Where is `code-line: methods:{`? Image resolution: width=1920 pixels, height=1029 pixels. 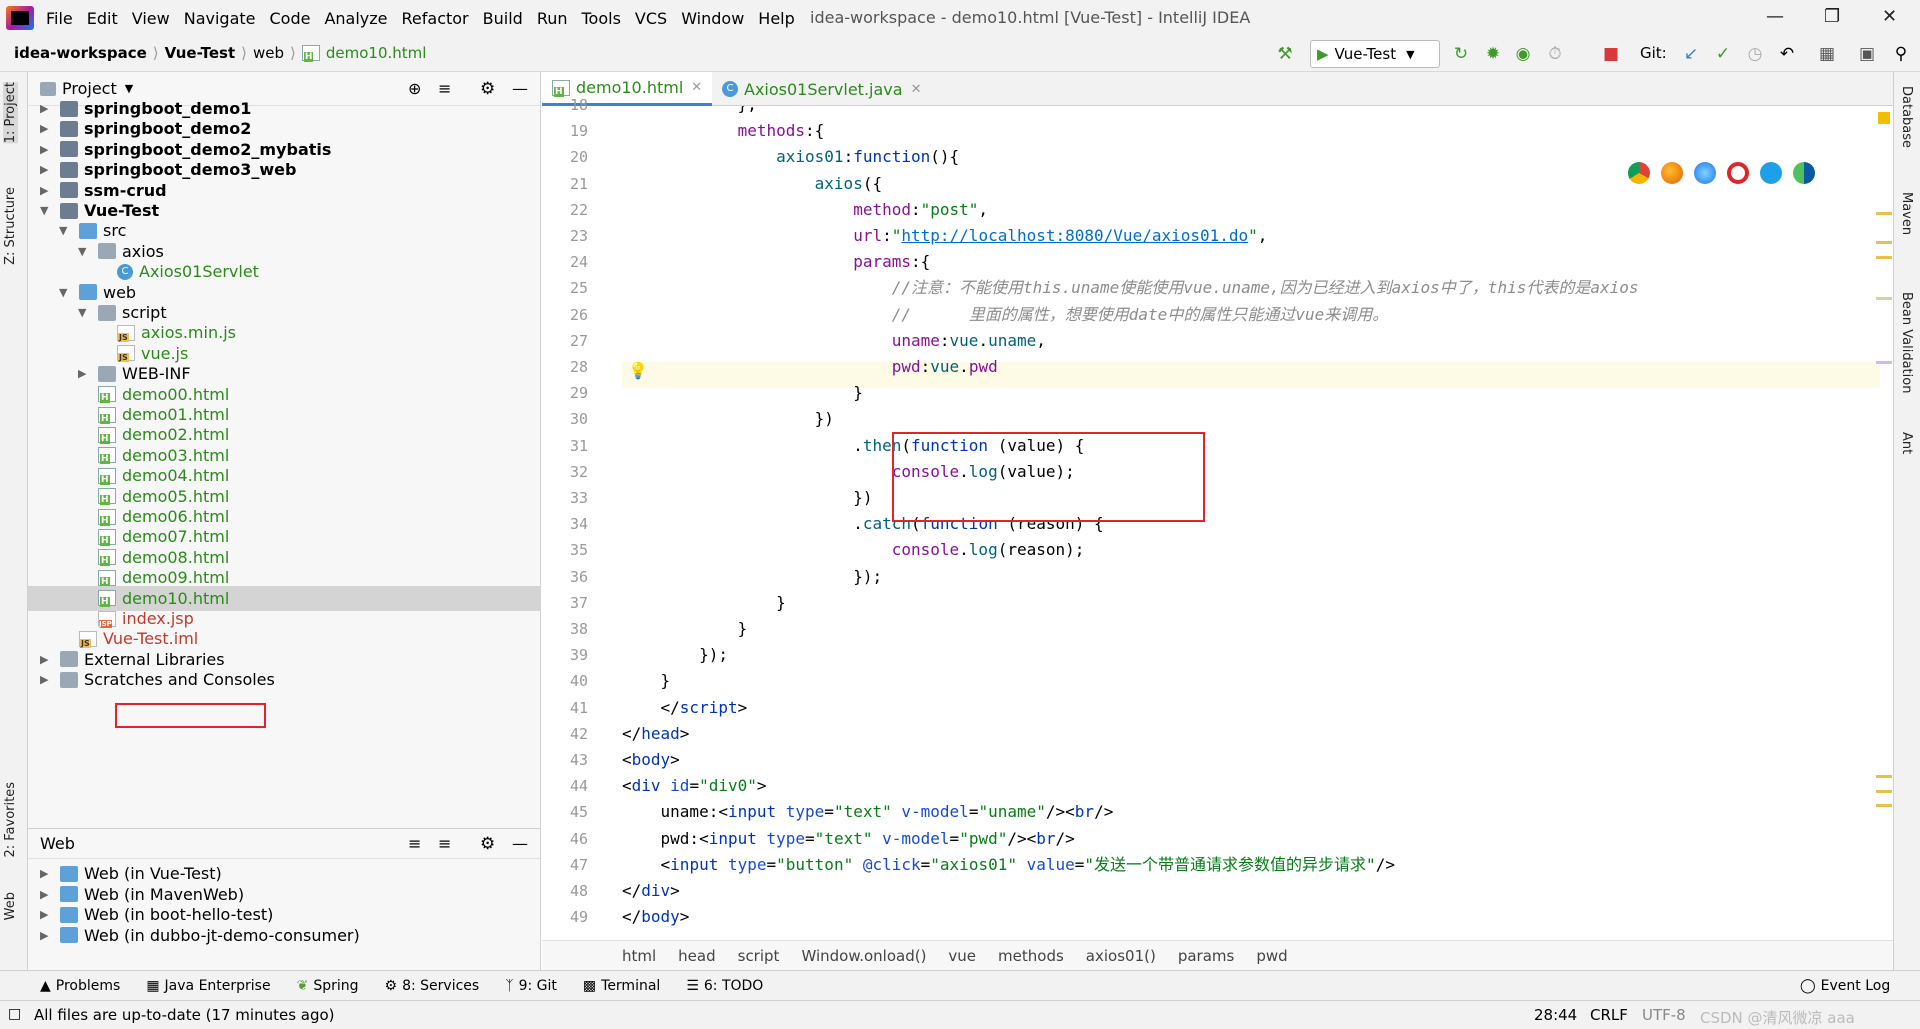 code-line: methods:{ is located at coordinates (723, 131).